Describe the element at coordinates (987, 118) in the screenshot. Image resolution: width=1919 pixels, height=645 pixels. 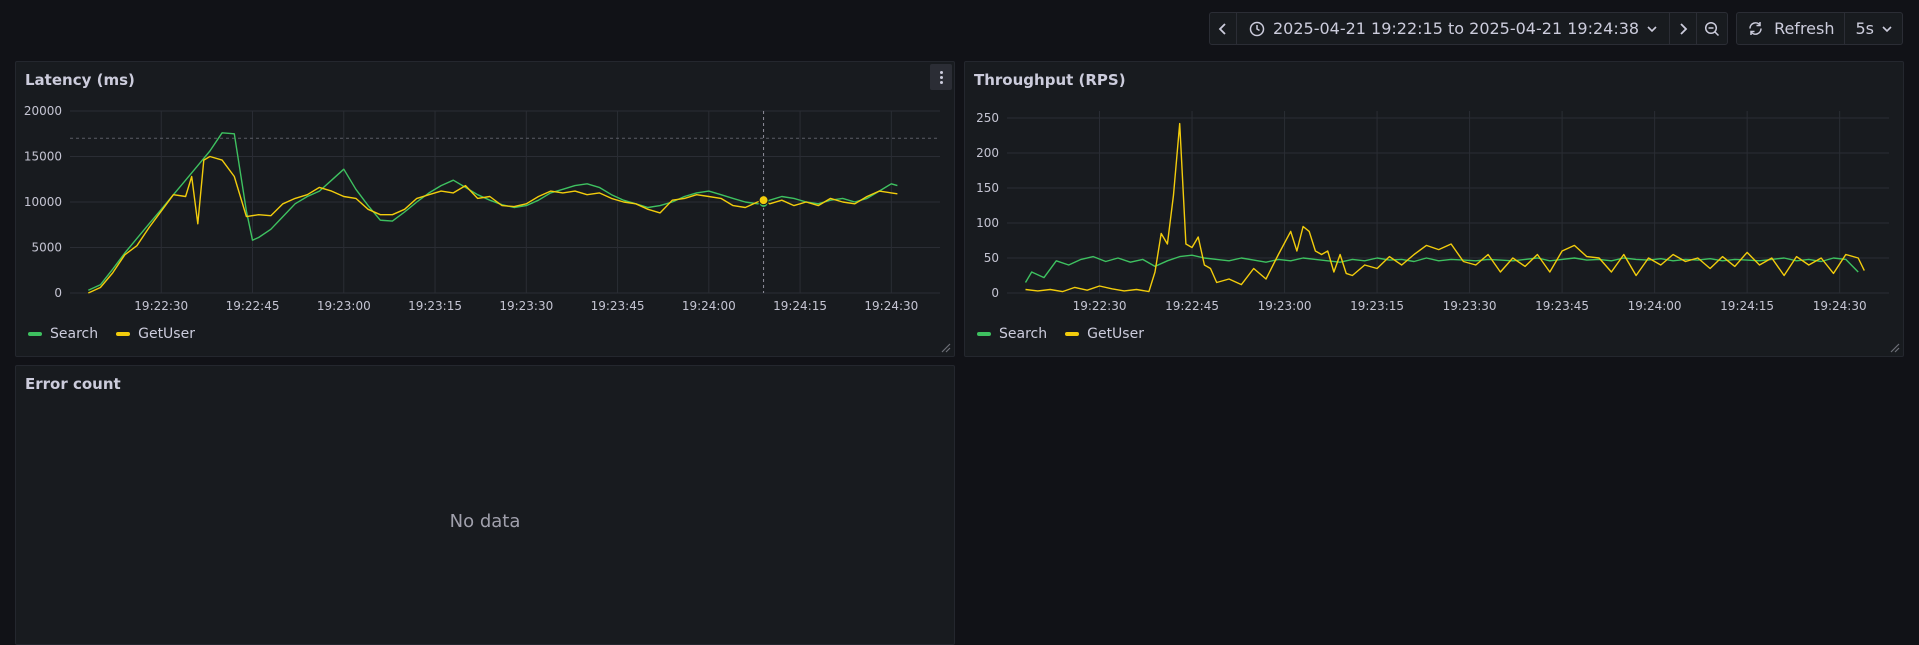
I see `y-tick-label: 250` at that location.